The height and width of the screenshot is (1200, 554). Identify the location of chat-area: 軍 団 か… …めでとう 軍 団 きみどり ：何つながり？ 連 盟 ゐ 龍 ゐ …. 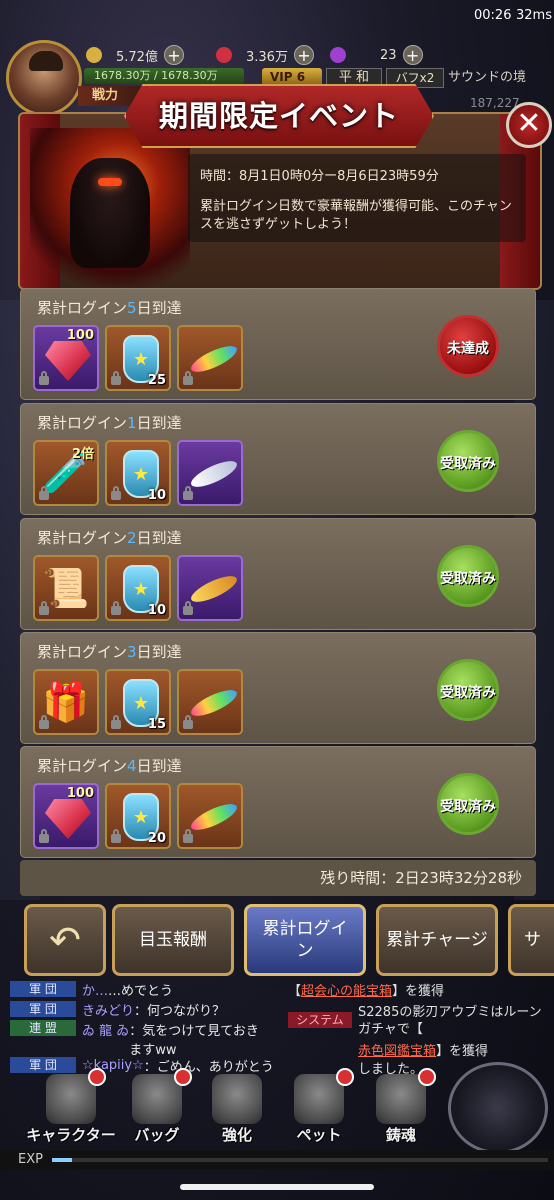
(277, 1028).